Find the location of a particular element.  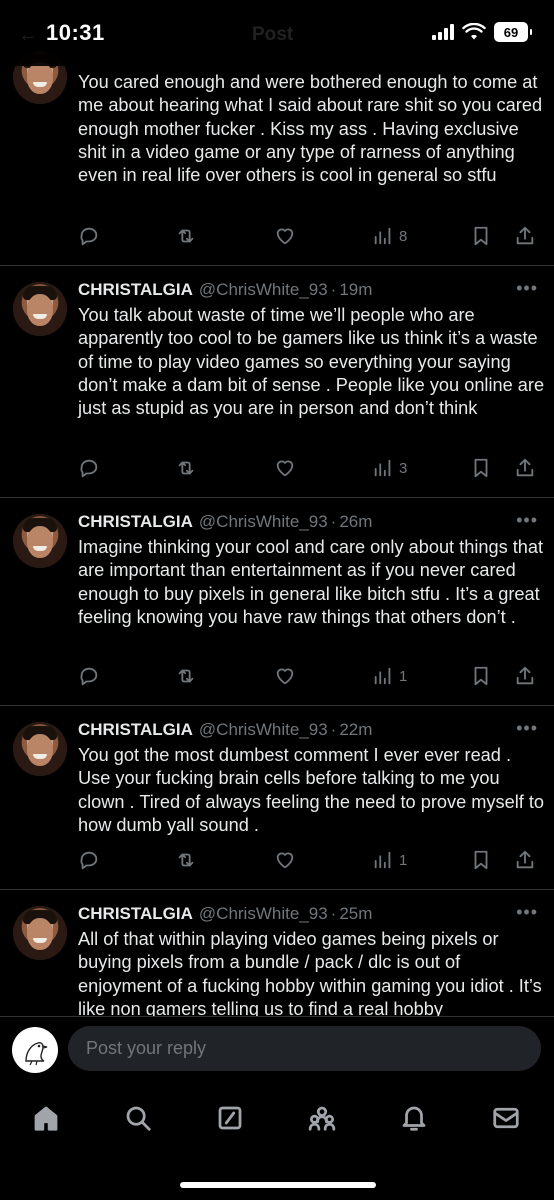

bottom-nav is located at coordinates (277, 1142).